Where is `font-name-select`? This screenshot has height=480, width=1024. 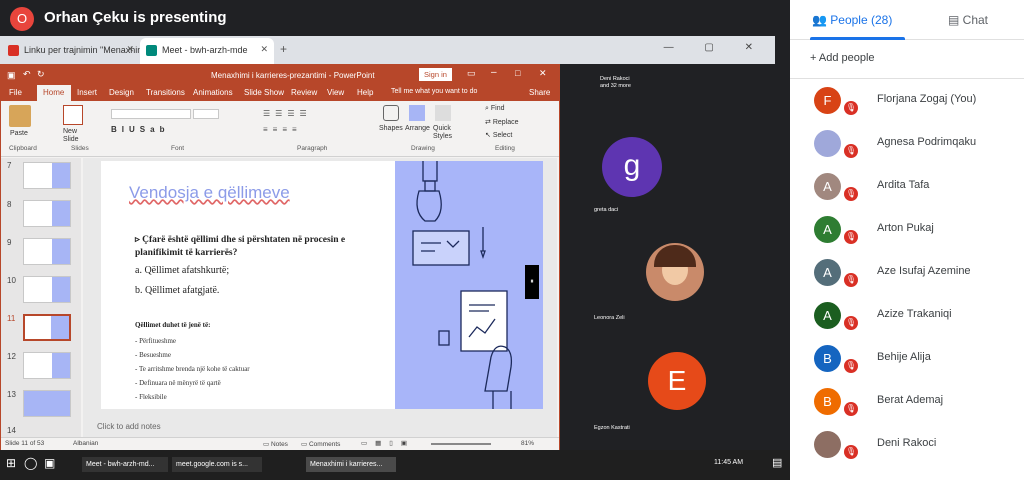 font-name-select is located at coordinates (151, 114).